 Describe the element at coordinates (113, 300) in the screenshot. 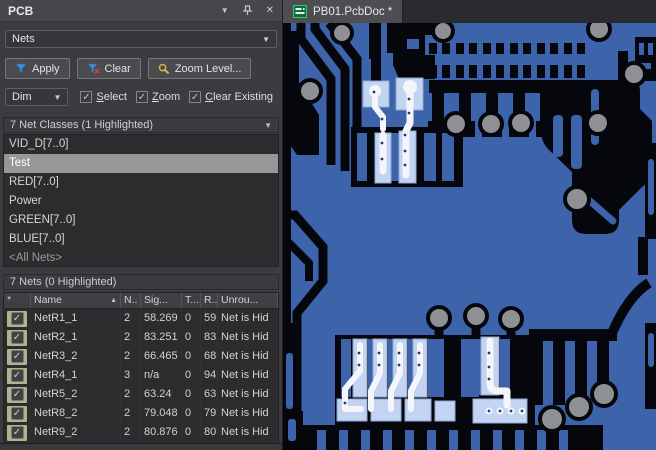

I see `sort-ascending-icon: ▲` at that location.